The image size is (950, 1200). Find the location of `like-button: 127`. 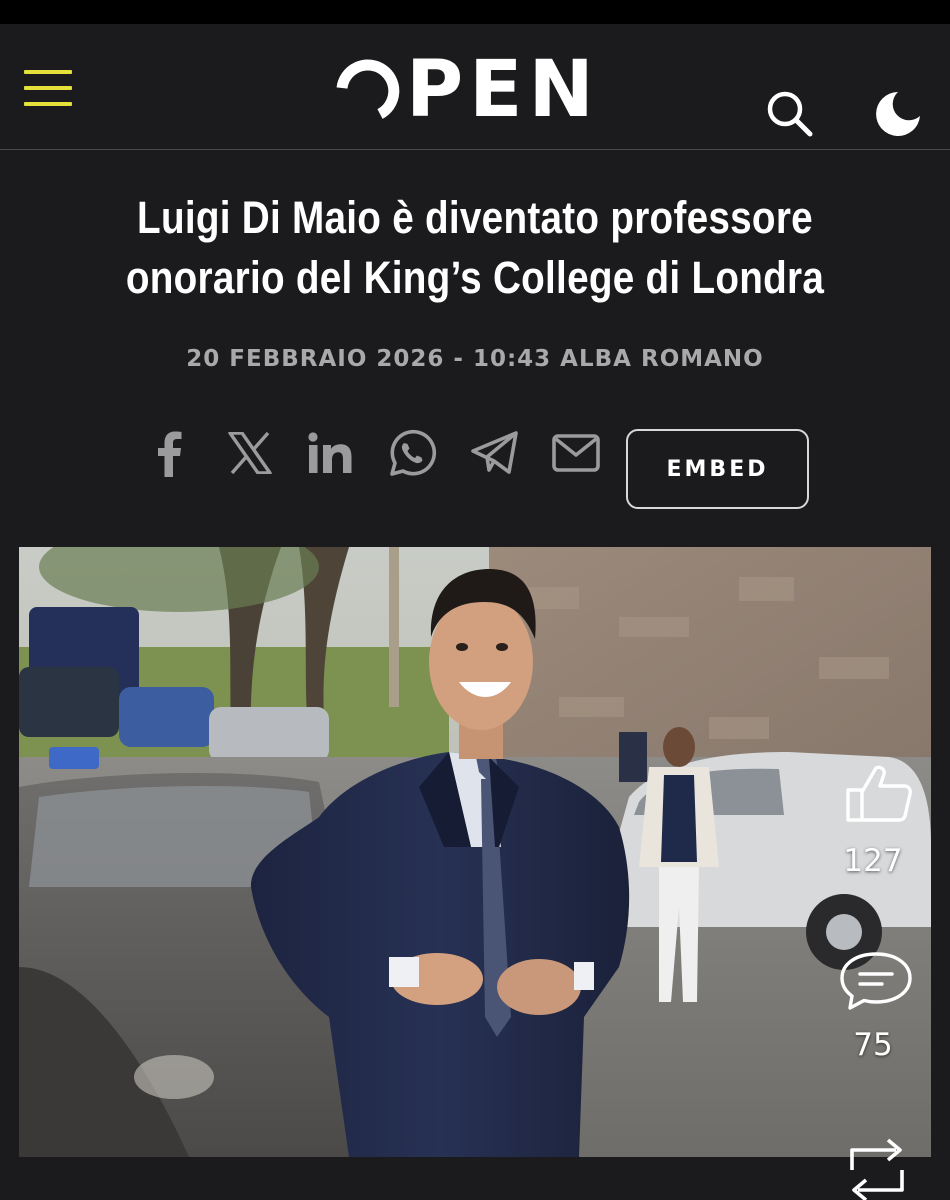

like-button: 127 is located at coordinates (873, 821).